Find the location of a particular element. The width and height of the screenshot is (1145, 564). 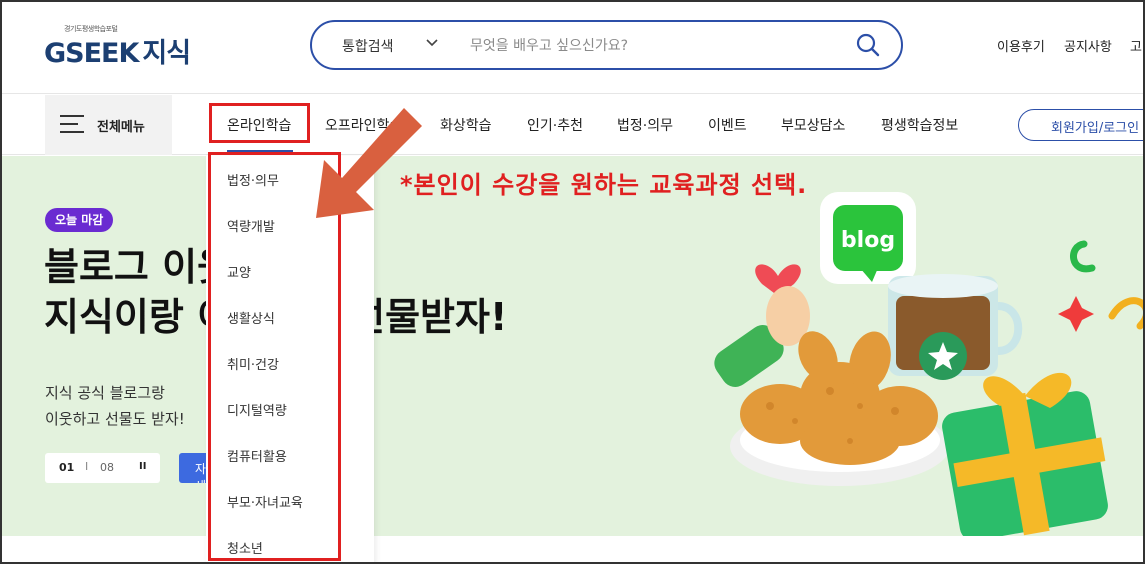

nav-video-learning: 화상학습 is located at coordinates (466, 125).